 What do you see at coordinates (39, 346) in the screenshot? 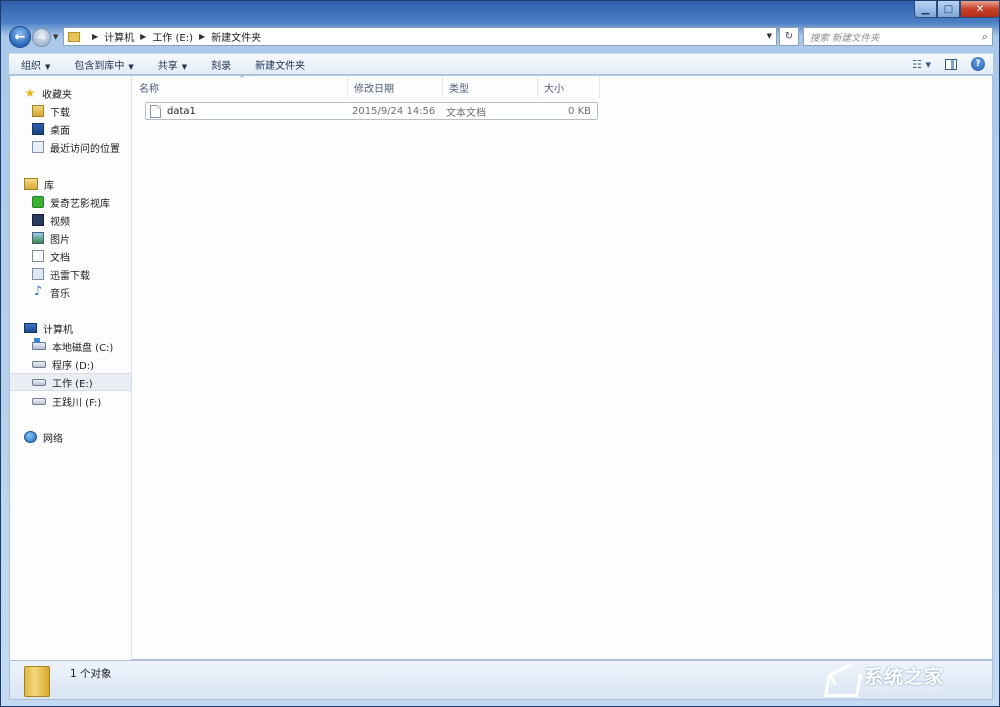
I see `system-drive-icon` at bounding box center [39, 346].